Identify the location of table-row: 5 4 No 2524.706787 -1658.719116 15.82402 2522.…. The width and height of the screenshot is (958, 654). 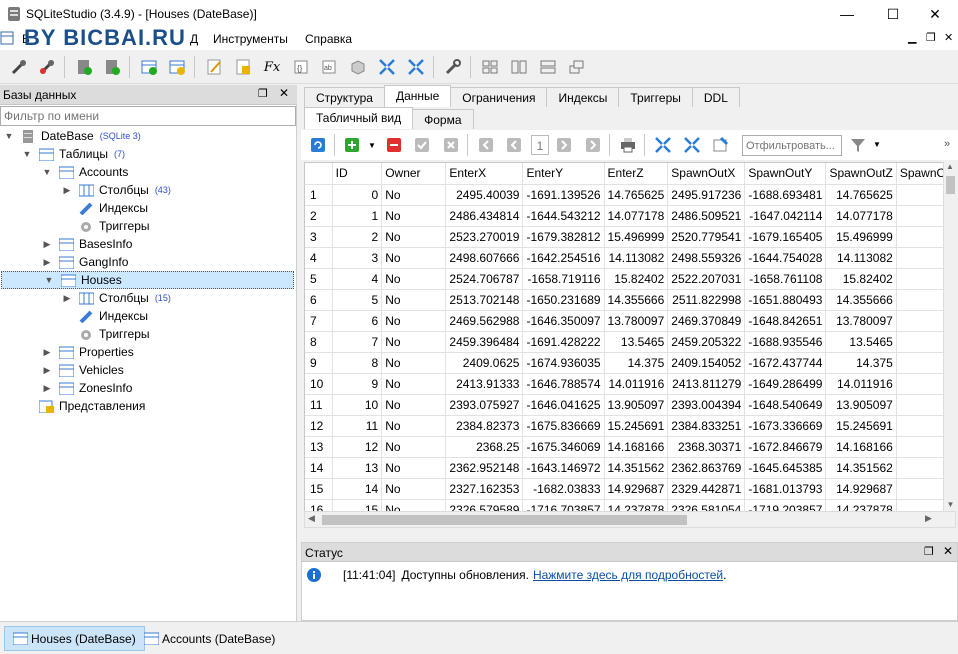
(630, 279).